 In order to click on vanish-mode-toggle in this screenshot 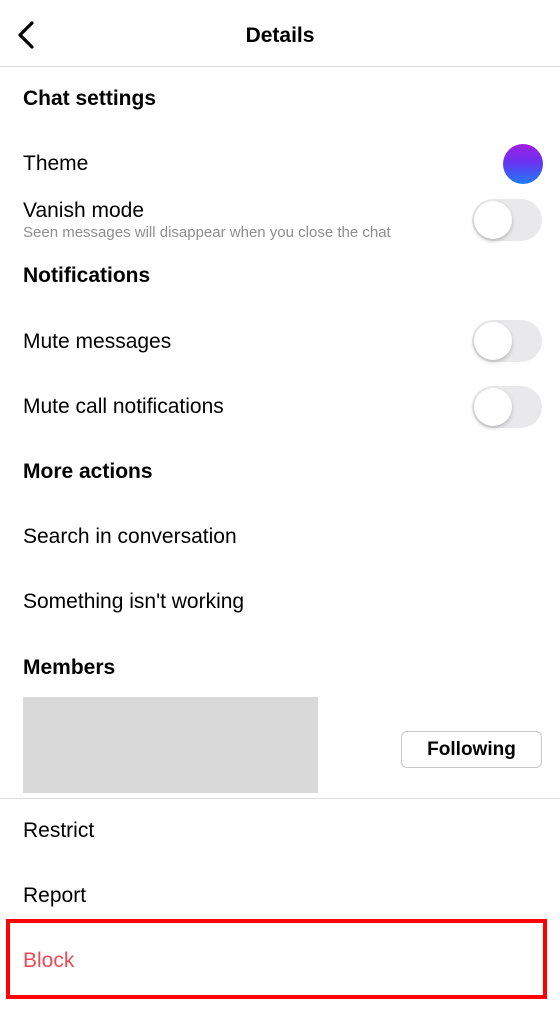, I will do `click(507, 220)`.